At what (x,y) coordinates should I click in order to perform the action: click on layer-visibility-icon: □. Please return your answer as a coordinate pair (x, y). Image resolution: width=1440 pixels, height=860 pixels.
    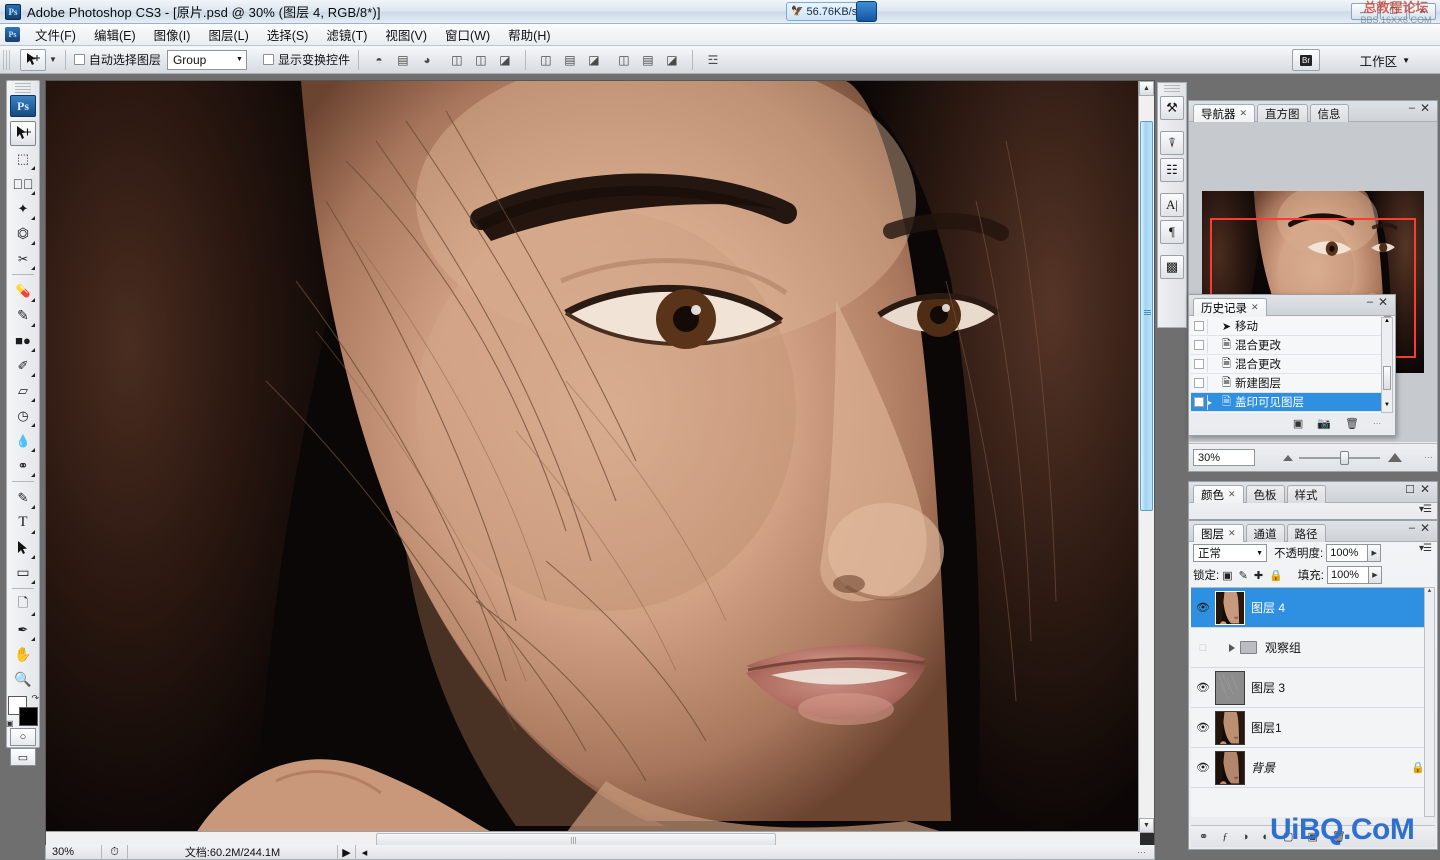
    Looking at the image, I should click on (1203, 648).